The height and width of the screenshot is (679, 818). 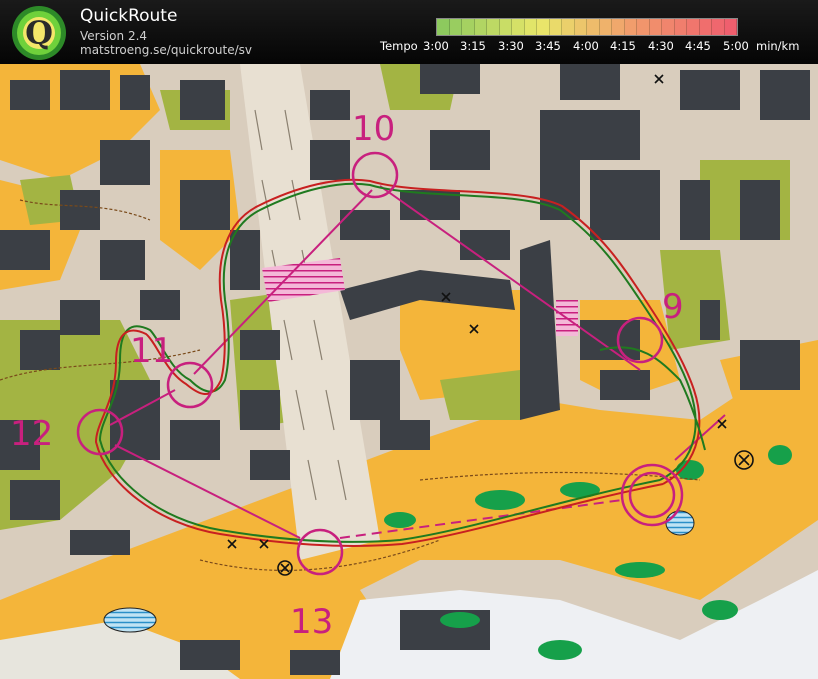 I want to click on quickroute-logo-icon: Q, so click(x=39, y=33).